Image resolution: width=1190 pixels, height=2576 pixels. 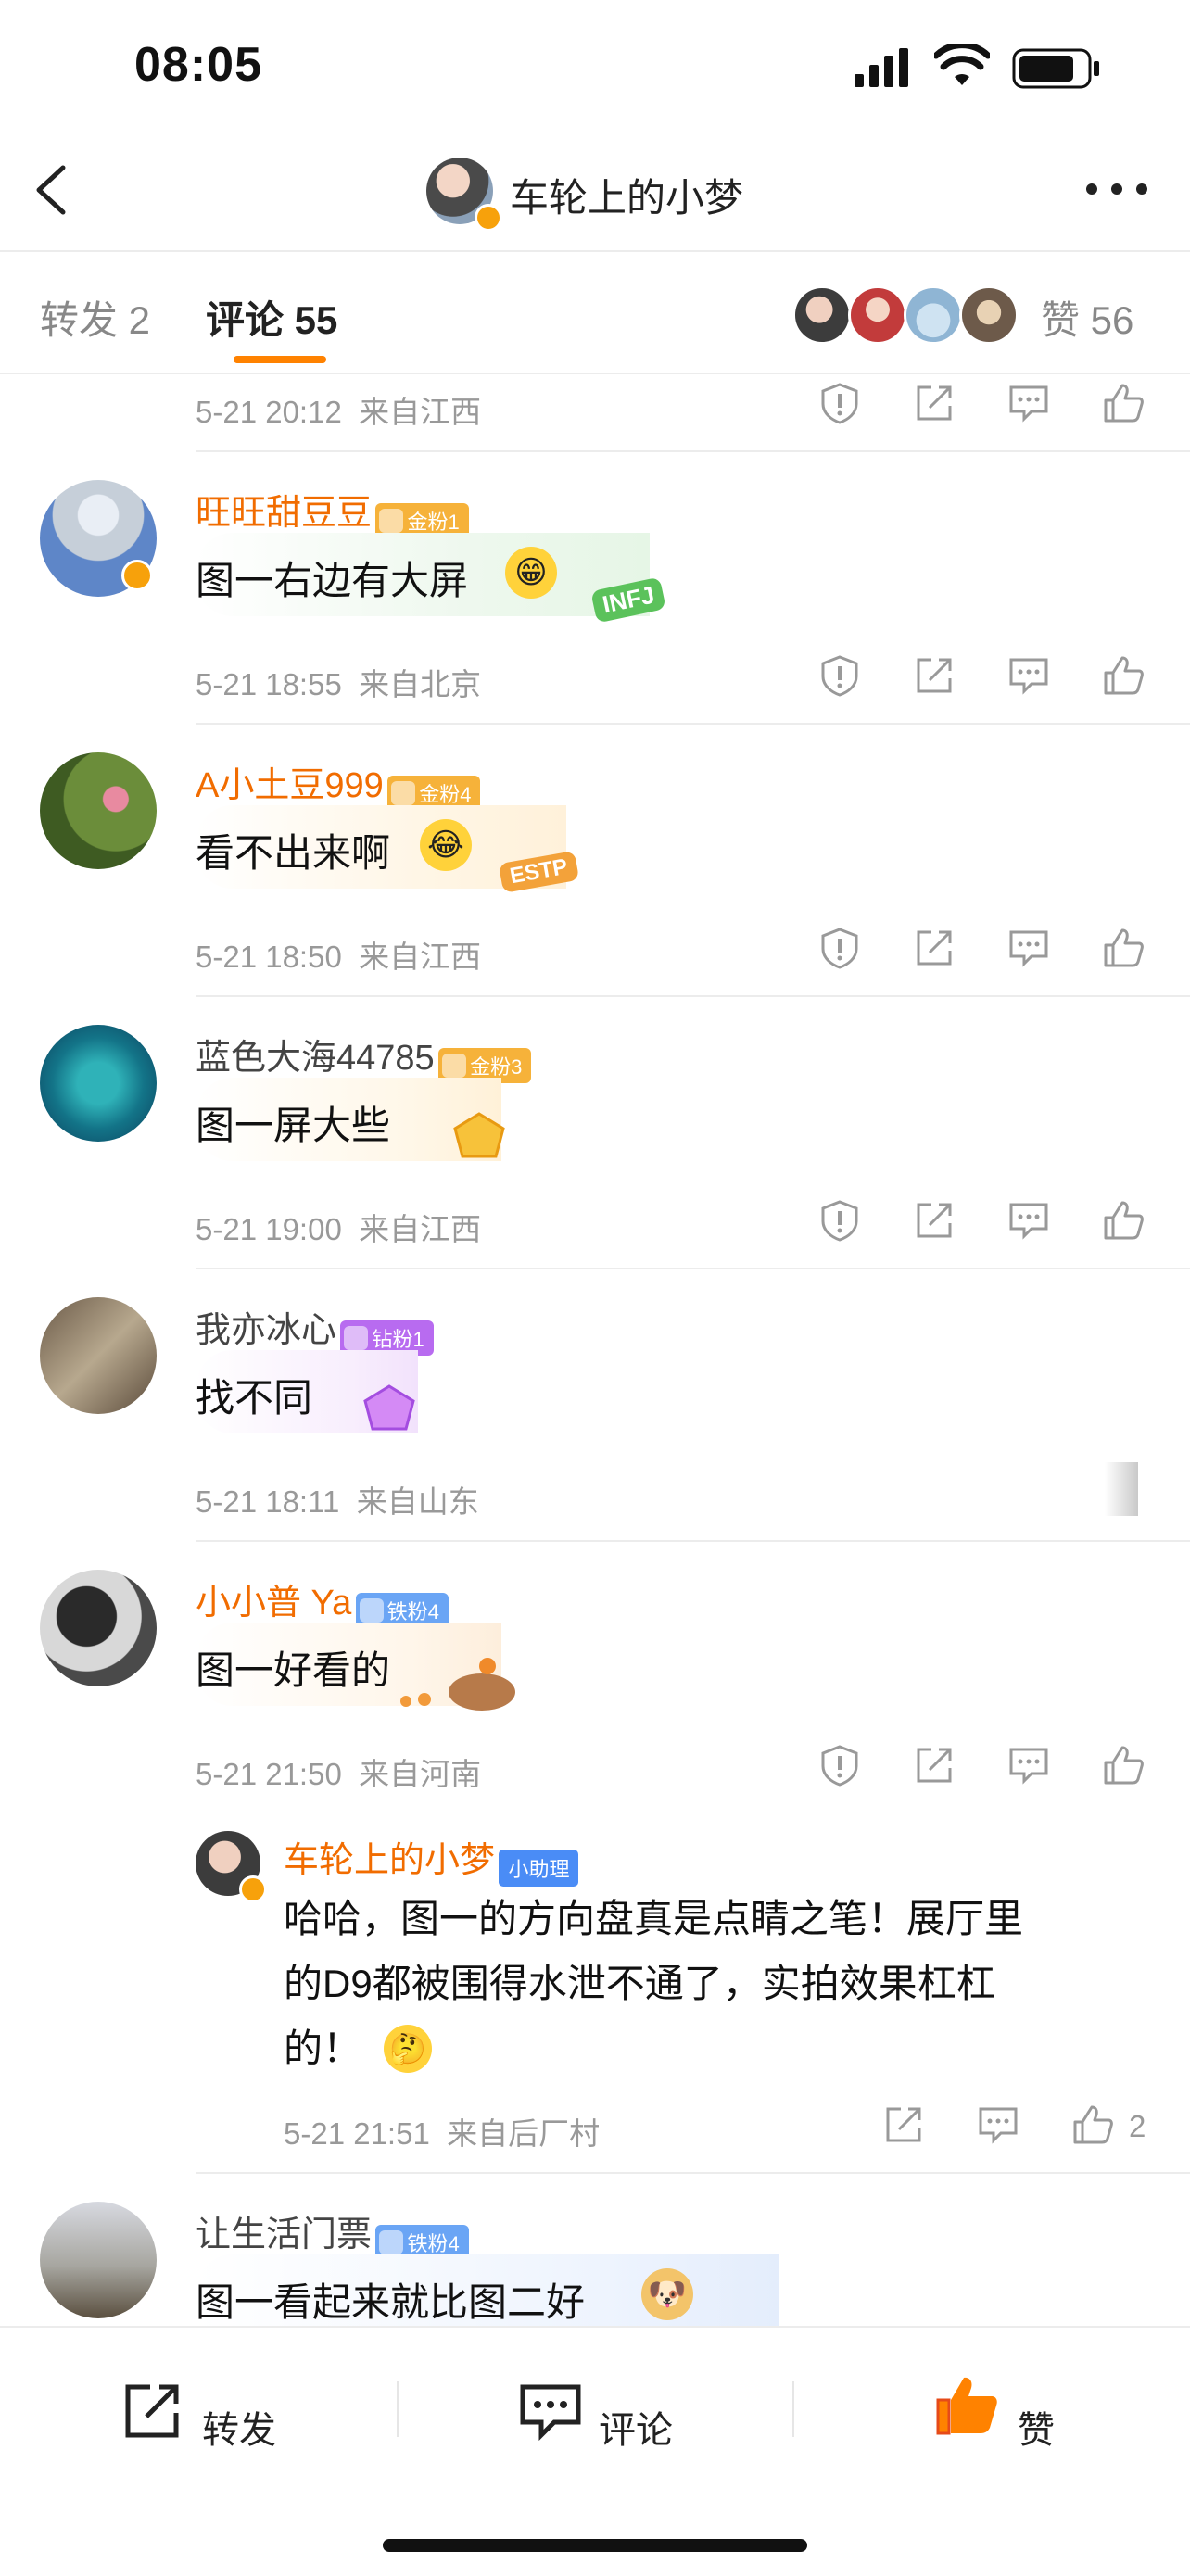 What do you see at coordinates (710, 2048) in the screenshot?
I see `reply-line-row: 的！ 🤔` at bounding box center [710, 2048].